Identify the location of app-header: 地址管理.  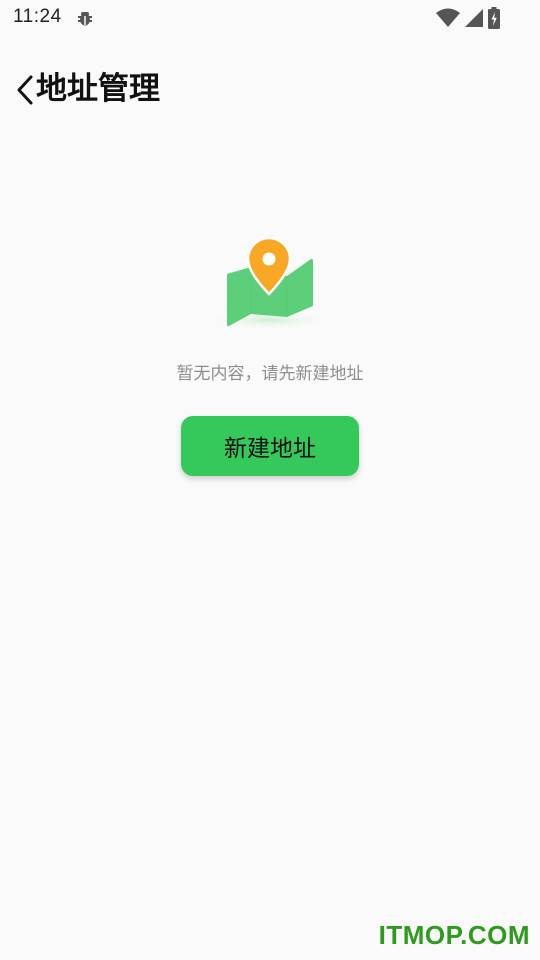
(270, 89).